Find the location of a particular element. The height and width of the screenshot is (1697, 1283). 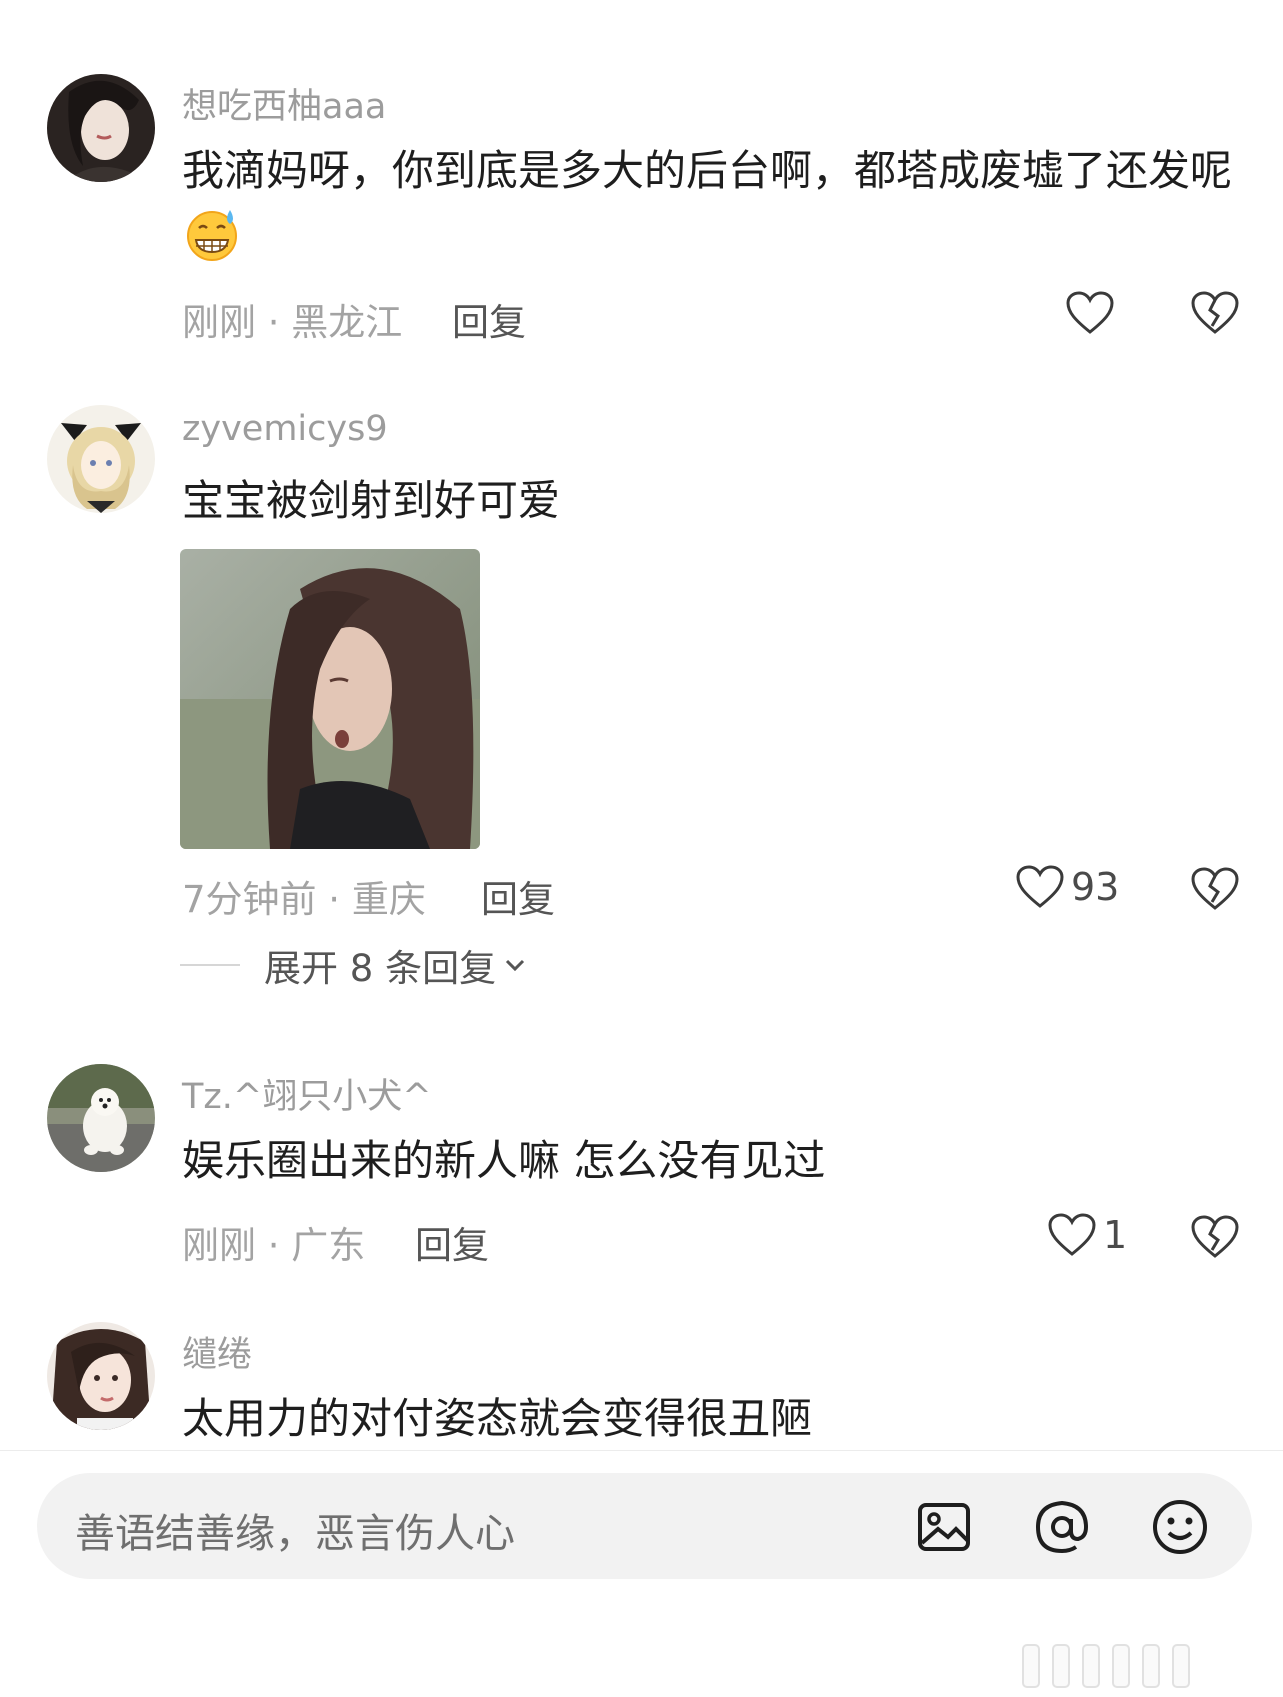

image-picker-button is located at coordinates (944, 1527).